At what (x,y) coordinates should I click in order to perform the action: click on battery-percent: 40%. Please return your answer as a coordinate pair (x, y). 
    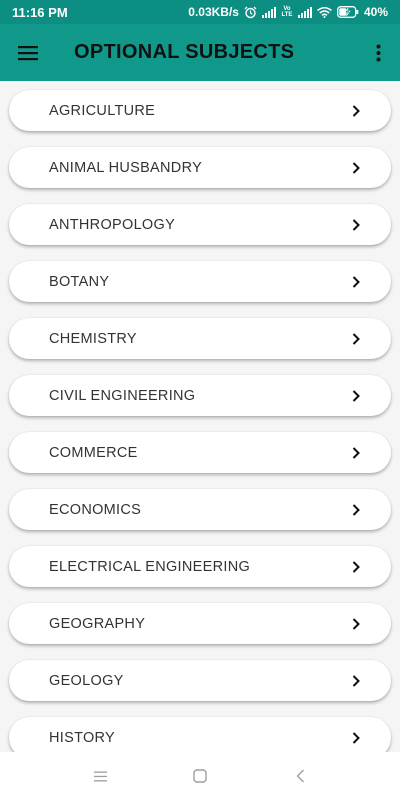
    Looking at the image, I should click on (375, 12).